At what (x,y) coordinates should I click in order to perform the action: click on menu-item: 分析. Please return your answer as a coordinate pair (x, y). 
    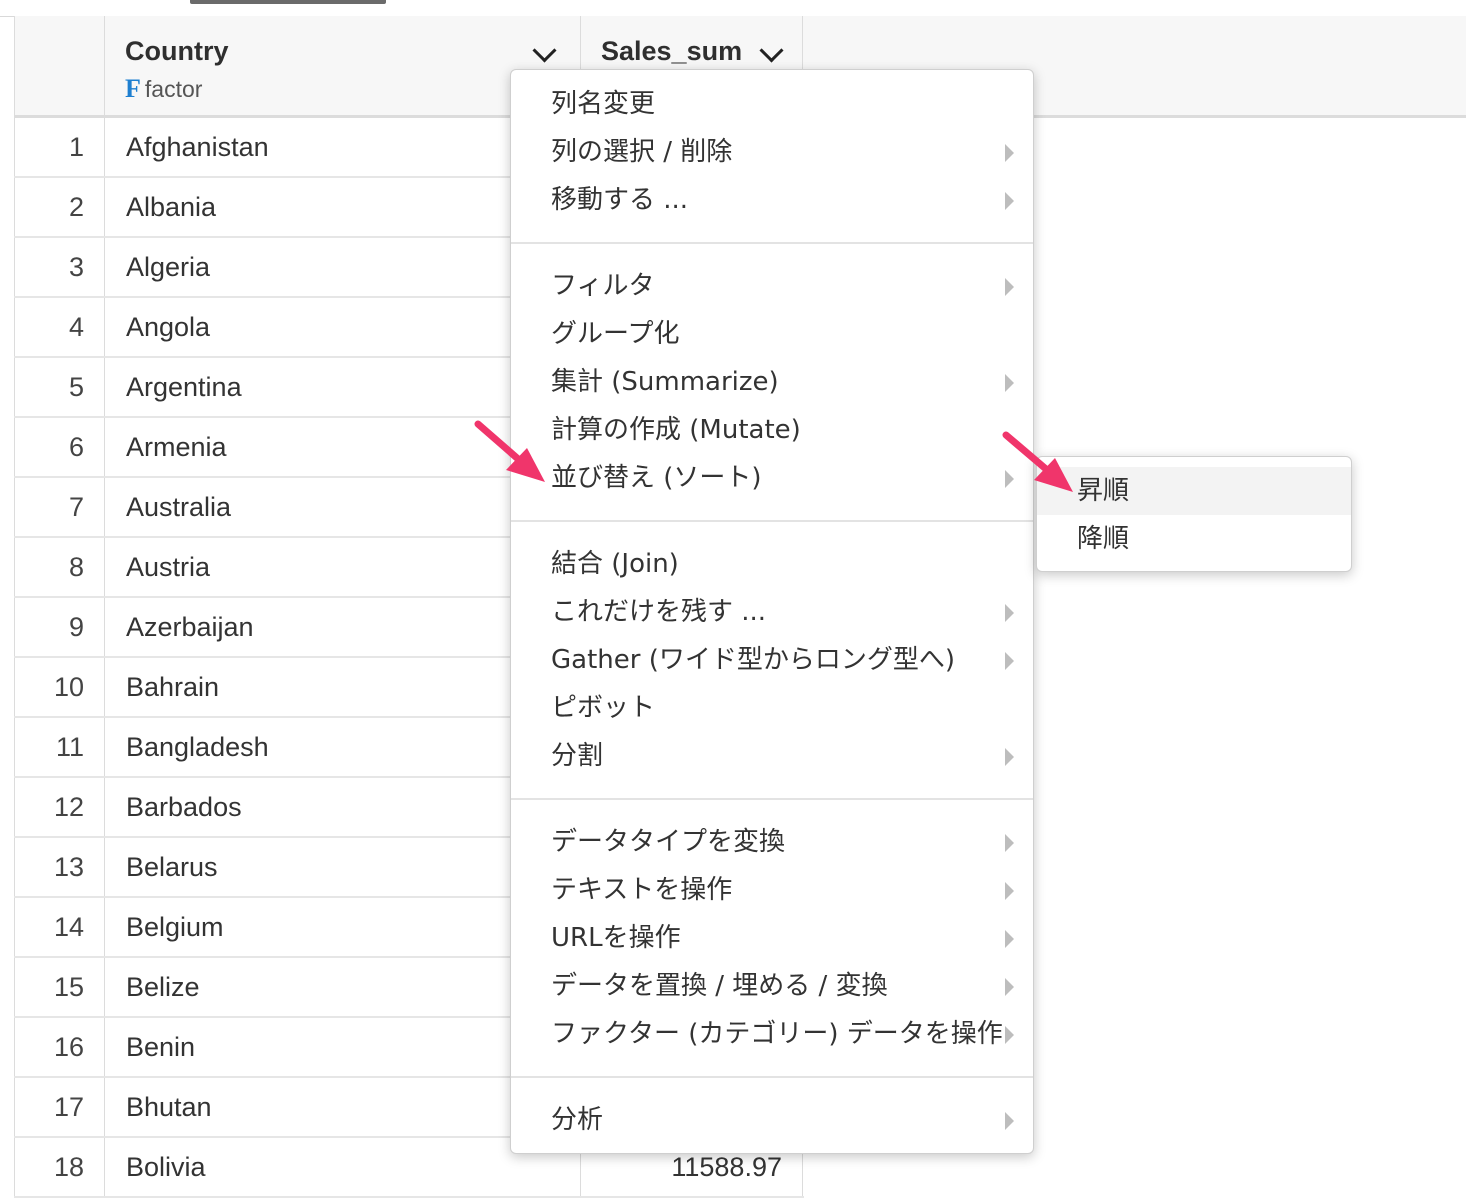
    Looking at the image, I should click on (772, 1120).